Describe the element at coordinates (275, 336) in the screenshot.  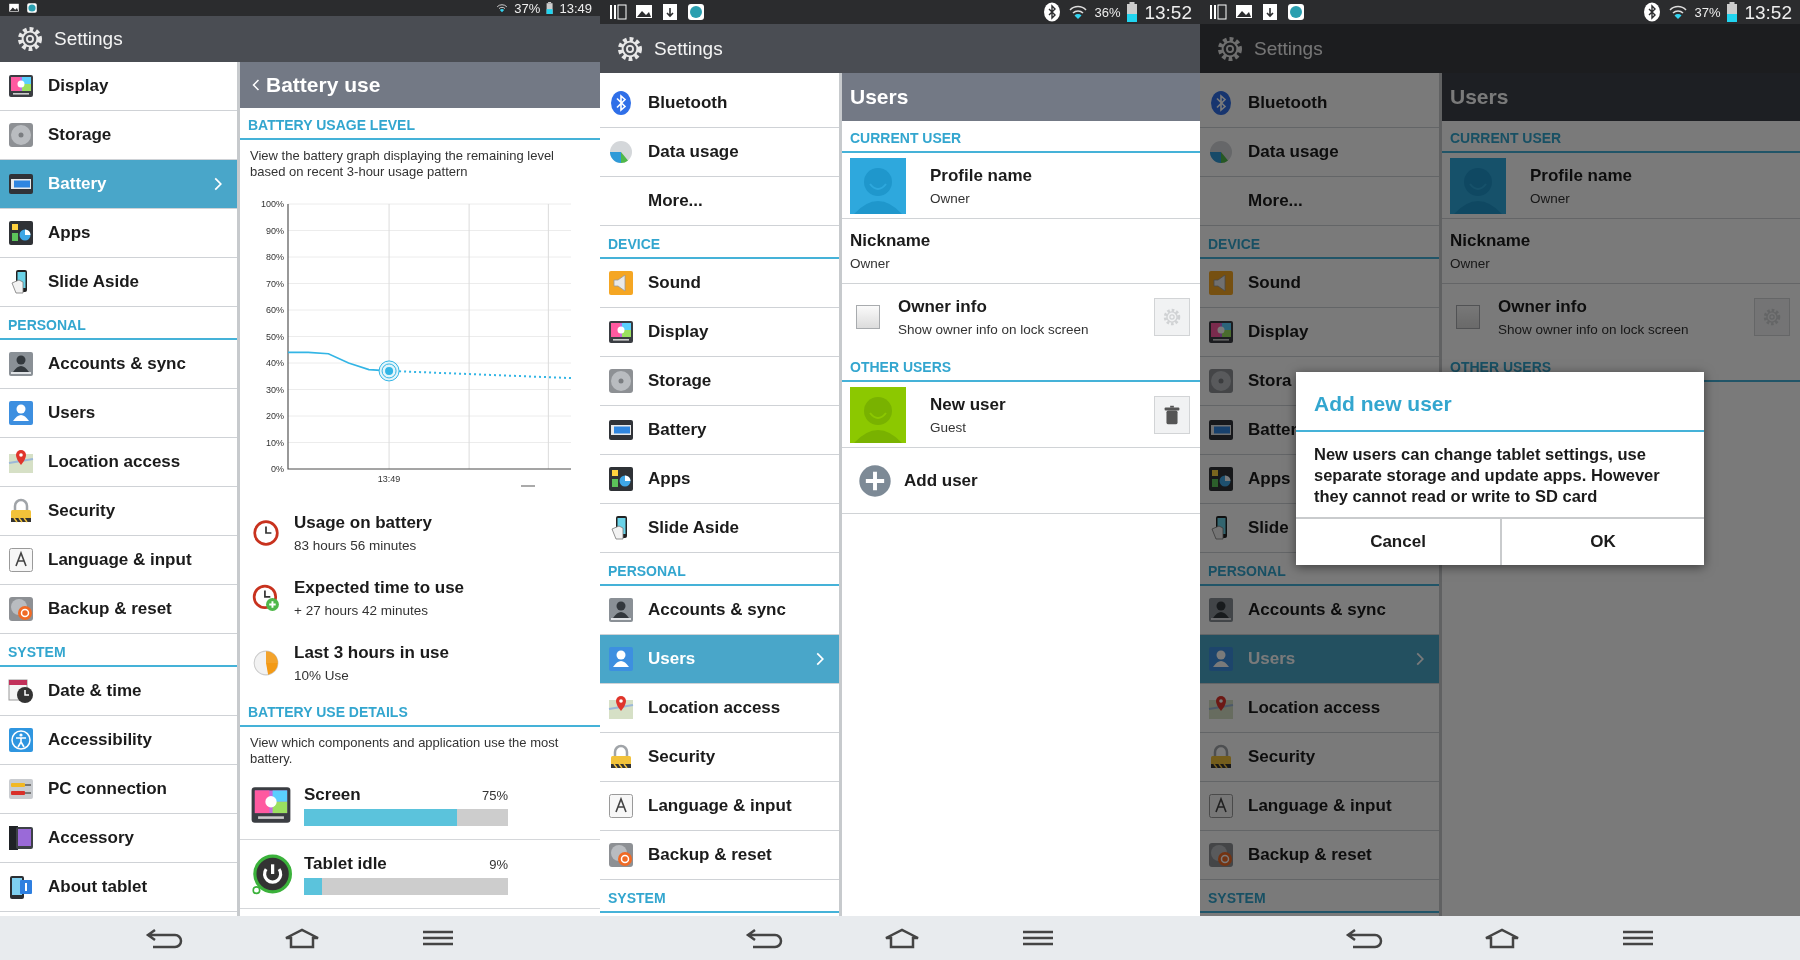
I see `axis-tick-label: 50%` at that location.